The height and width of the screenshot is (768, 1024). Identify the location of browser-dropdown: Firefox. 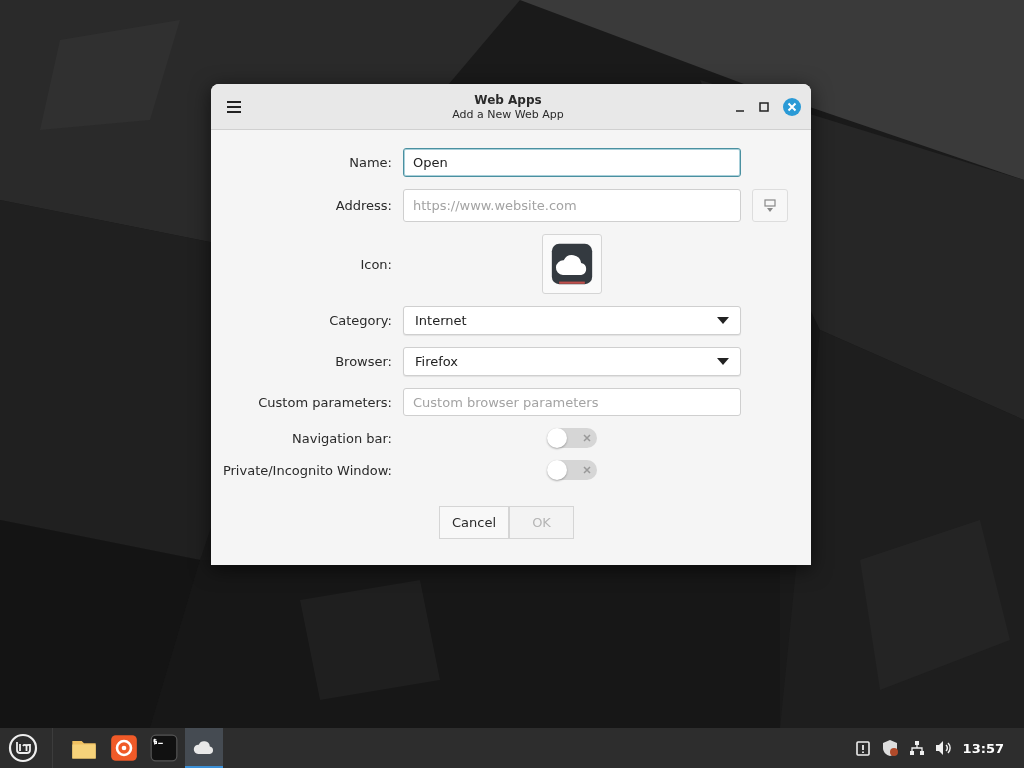
(572, 361).